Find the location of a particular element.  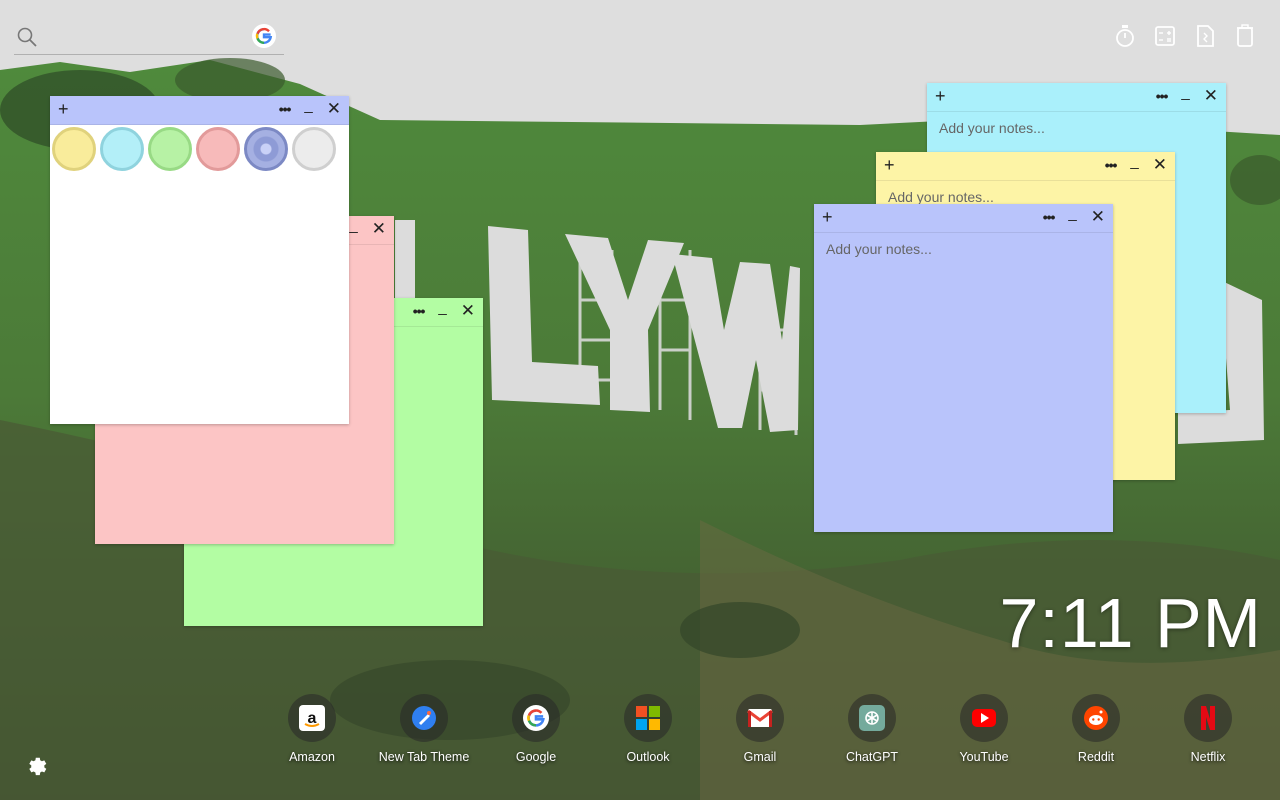

shortcut-reddit: Reddit is located at coordinates (1096, 729).